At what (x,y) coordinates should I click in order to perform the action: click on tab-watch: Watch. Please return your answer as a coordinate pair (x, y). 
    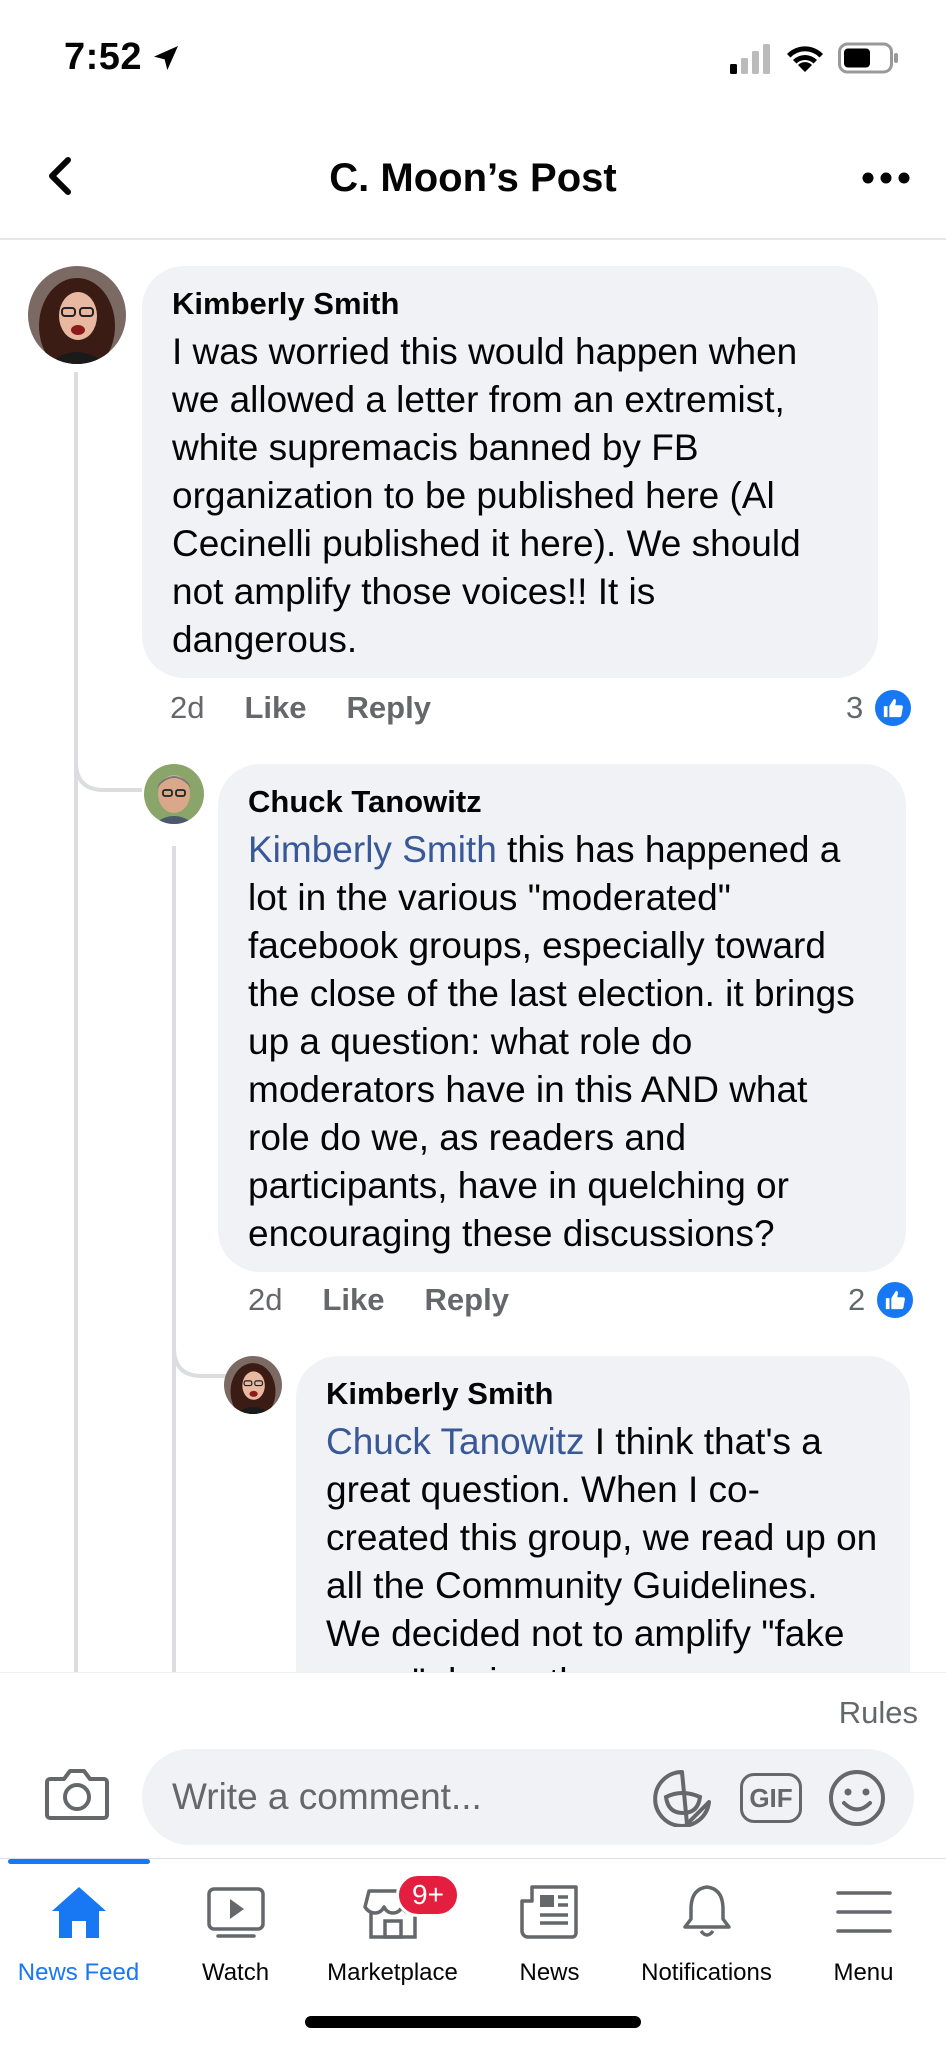
    Looking at the image, I should click on (235, 1924).